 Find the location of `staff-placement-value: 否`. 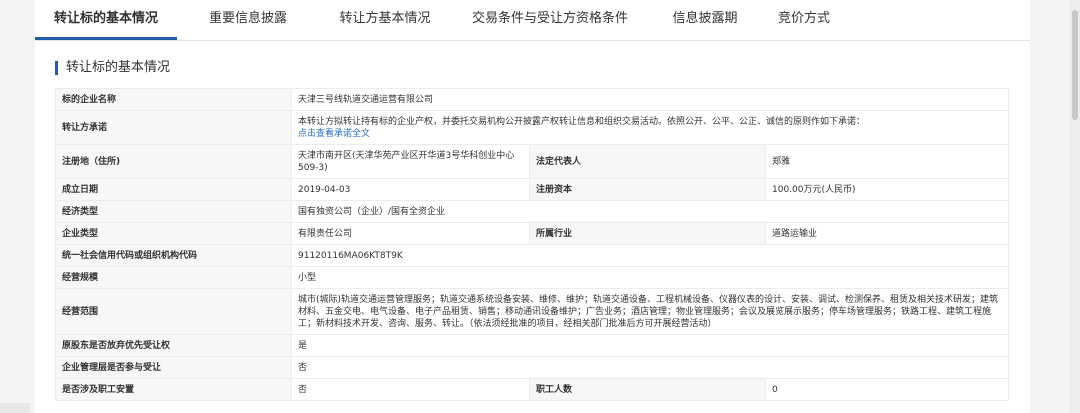

staff-placement-value: 否 is located at coordinates (410, 389).